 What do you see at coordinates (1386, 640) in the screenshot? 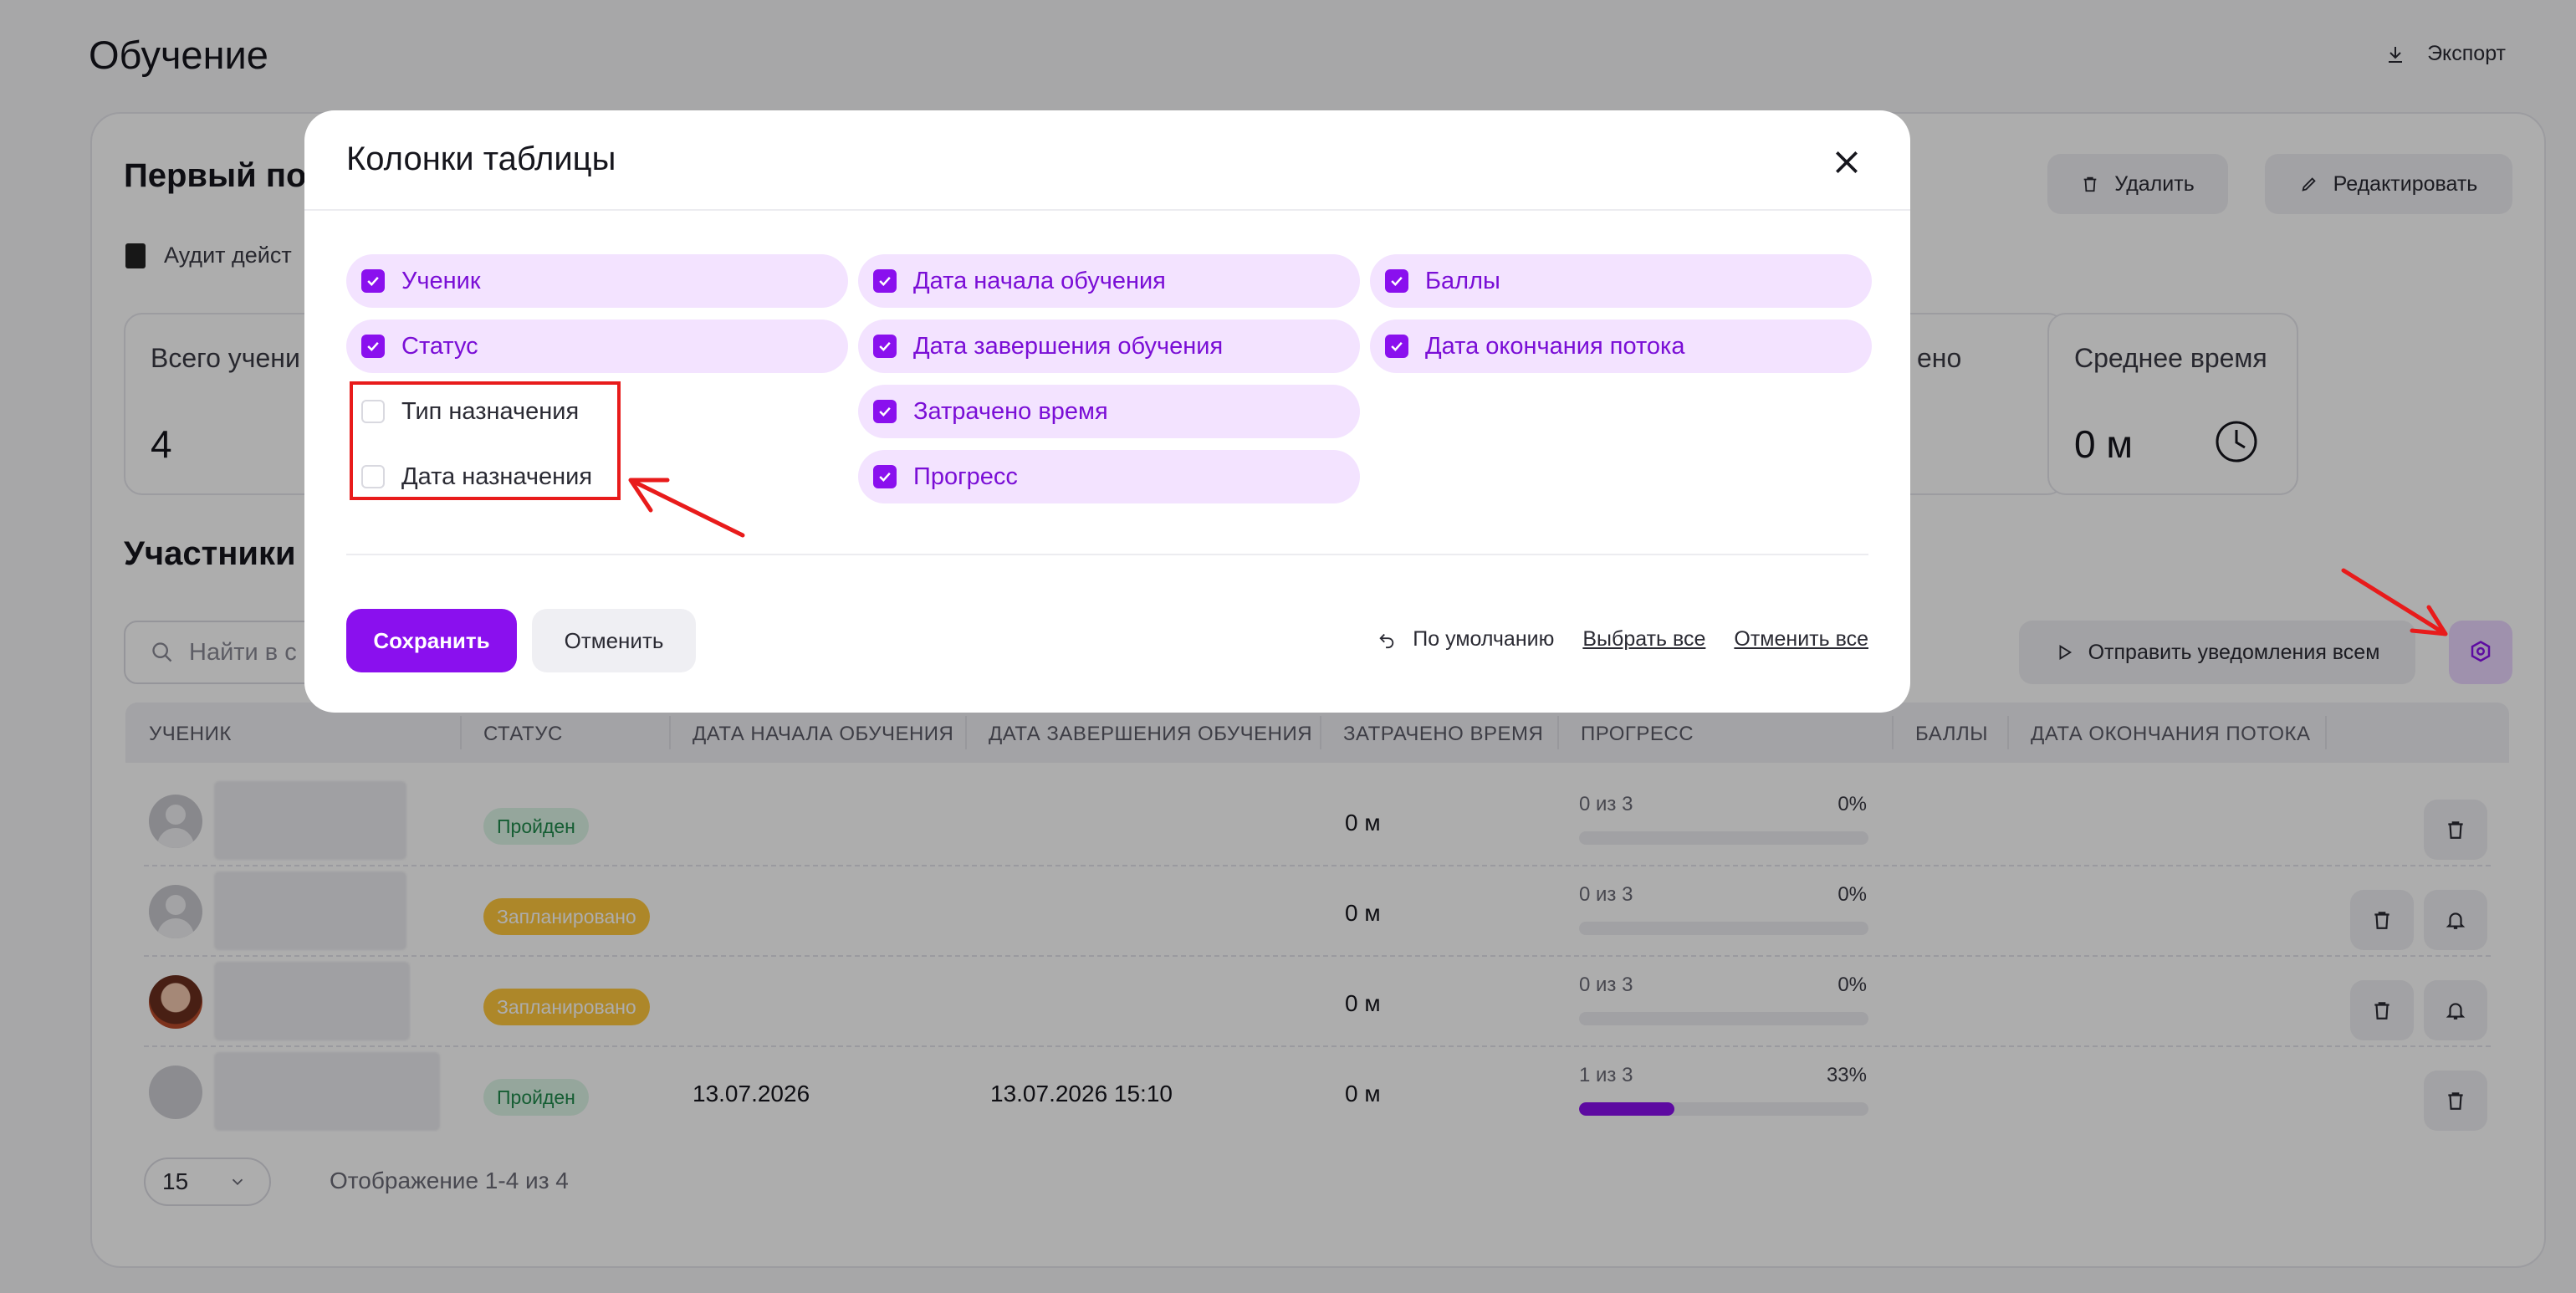
I see `undo-icon` at bounding box center [1386, 640].